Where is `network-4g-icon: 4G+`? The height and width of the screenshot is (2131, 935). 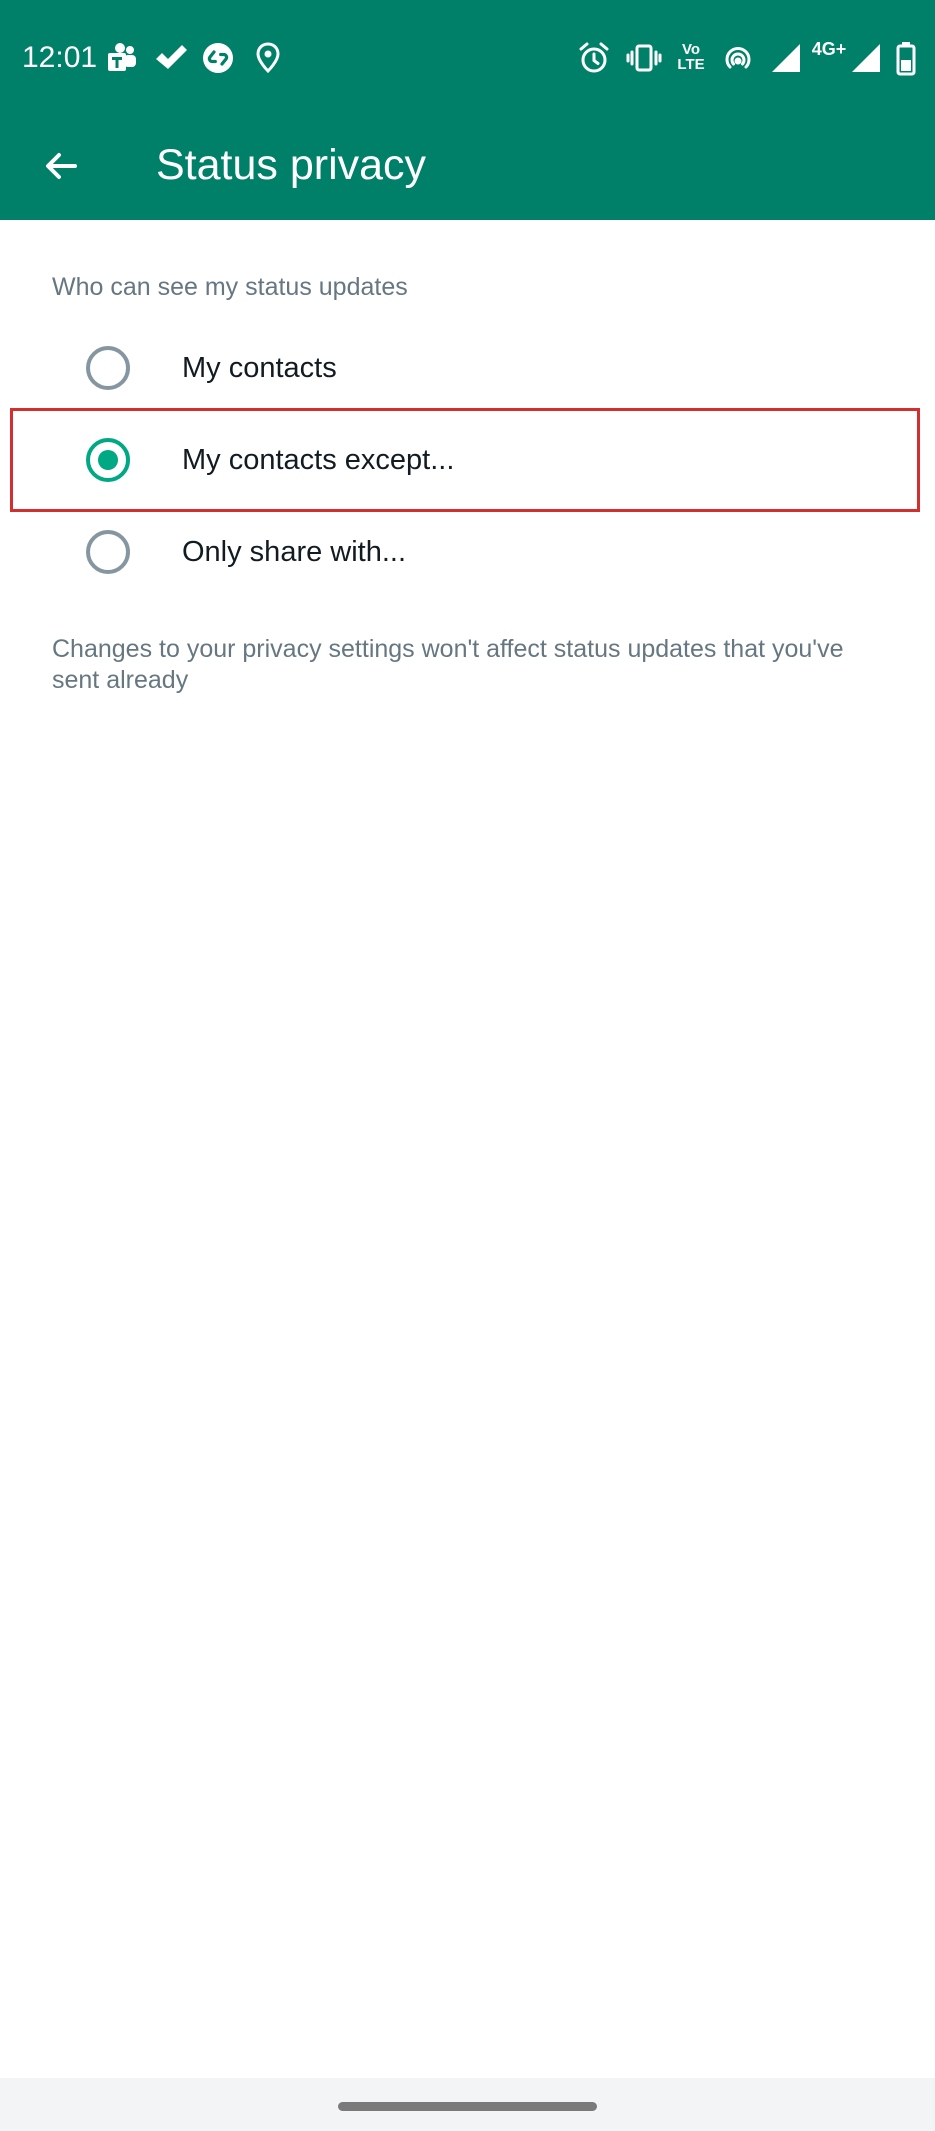
network-4g-icon: 4G+ is located at coordinates (829, 49).